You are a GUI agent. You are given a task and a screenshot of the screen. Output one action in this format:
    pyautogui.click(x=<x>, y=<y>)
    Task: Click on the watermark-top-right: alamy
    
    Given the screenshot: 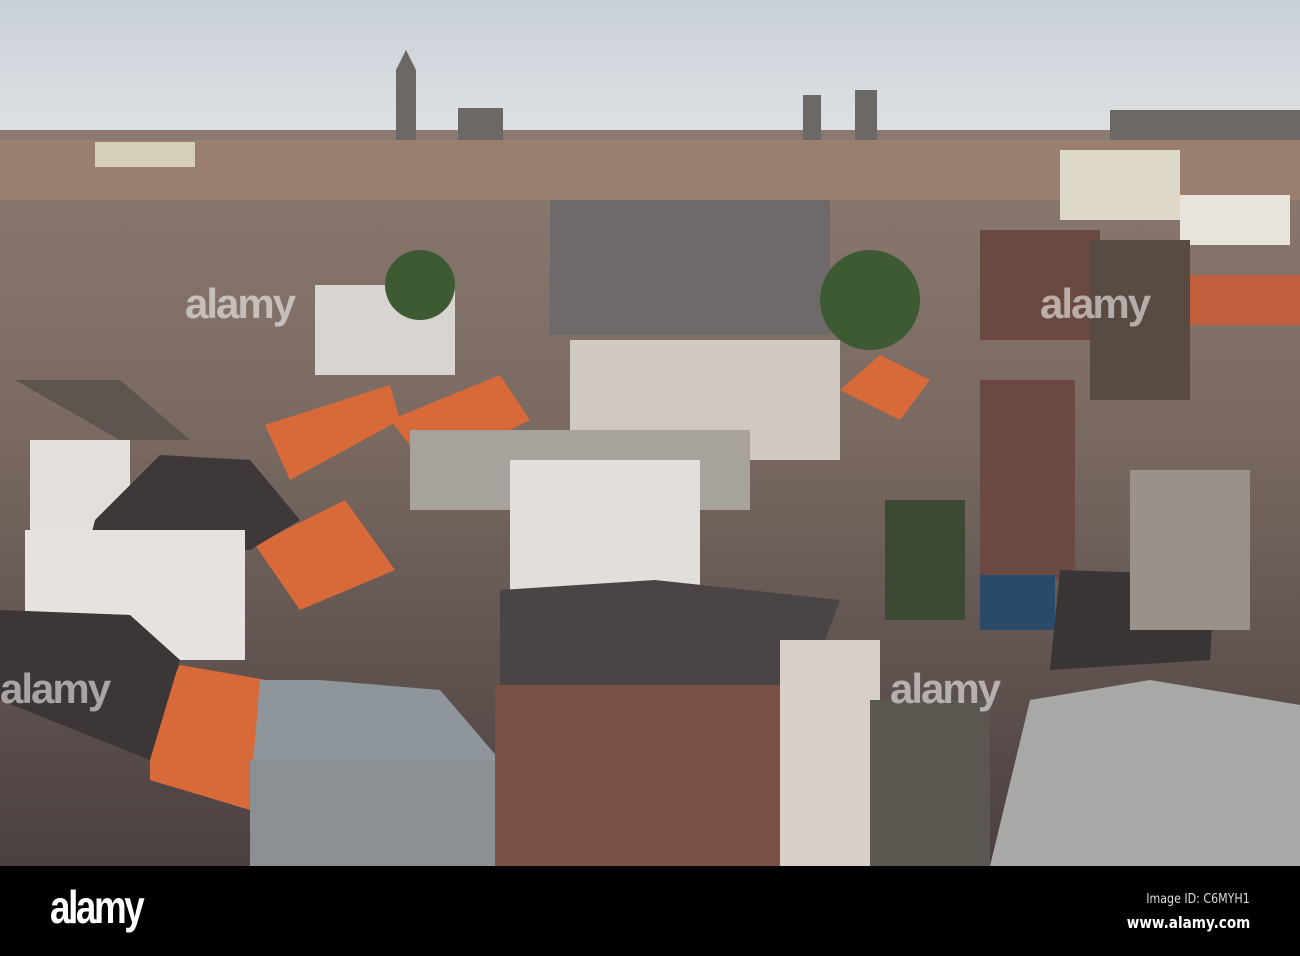 What is the action you would take?
    pyautogui.click(x=1095, y=303)
    